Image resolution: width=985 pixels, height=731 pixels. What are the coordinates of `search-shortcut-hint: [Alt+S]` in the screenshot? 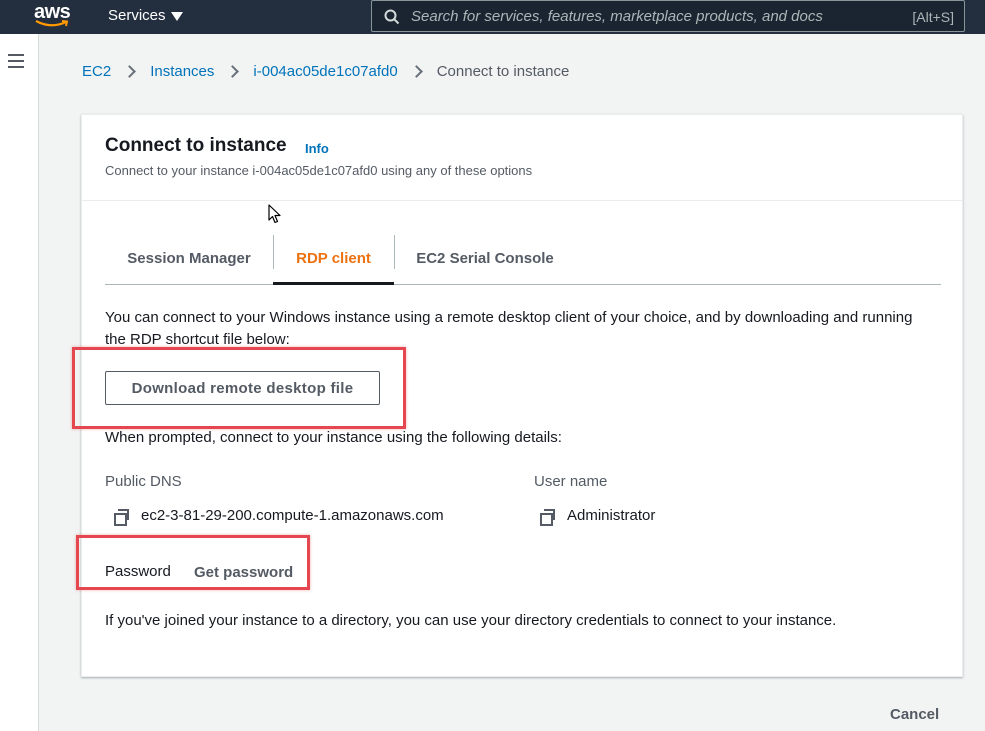 It's located at (933, 17).